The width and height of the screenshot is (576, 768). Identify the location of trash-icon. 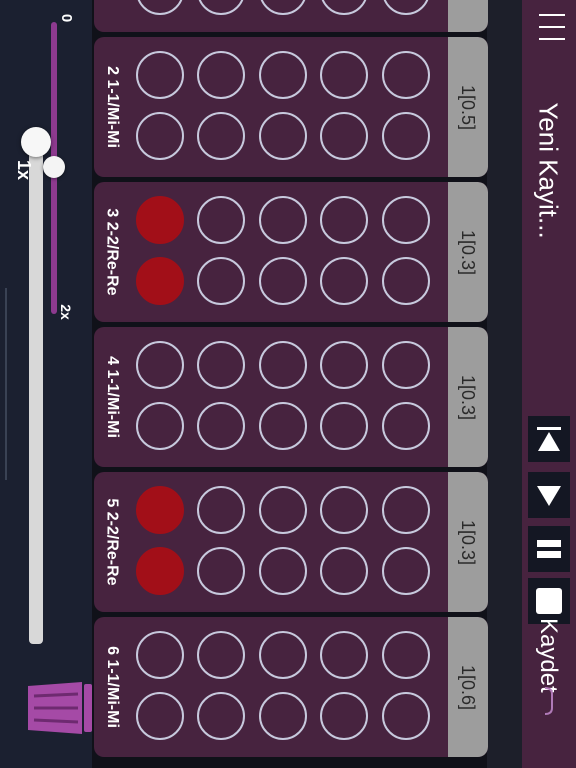
(62, 707).